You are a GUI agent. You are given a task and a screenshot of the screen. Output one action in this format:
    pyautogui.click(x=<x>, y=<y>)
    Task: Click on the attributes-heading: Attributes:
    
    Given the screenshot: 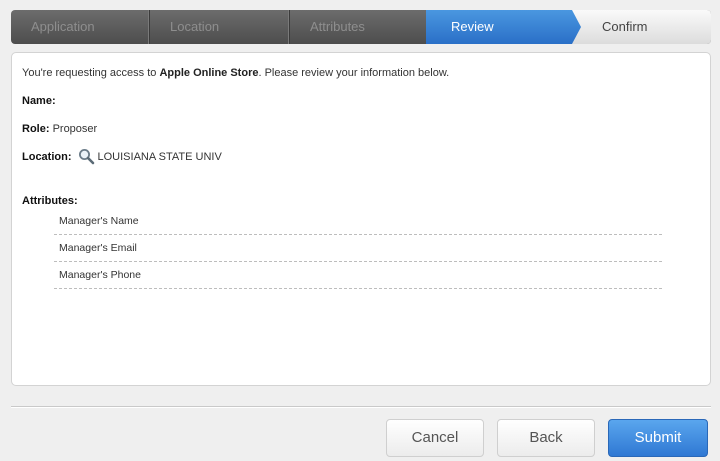 What is the action you would take?
    pyautogui.click(x=50, y=201)
    